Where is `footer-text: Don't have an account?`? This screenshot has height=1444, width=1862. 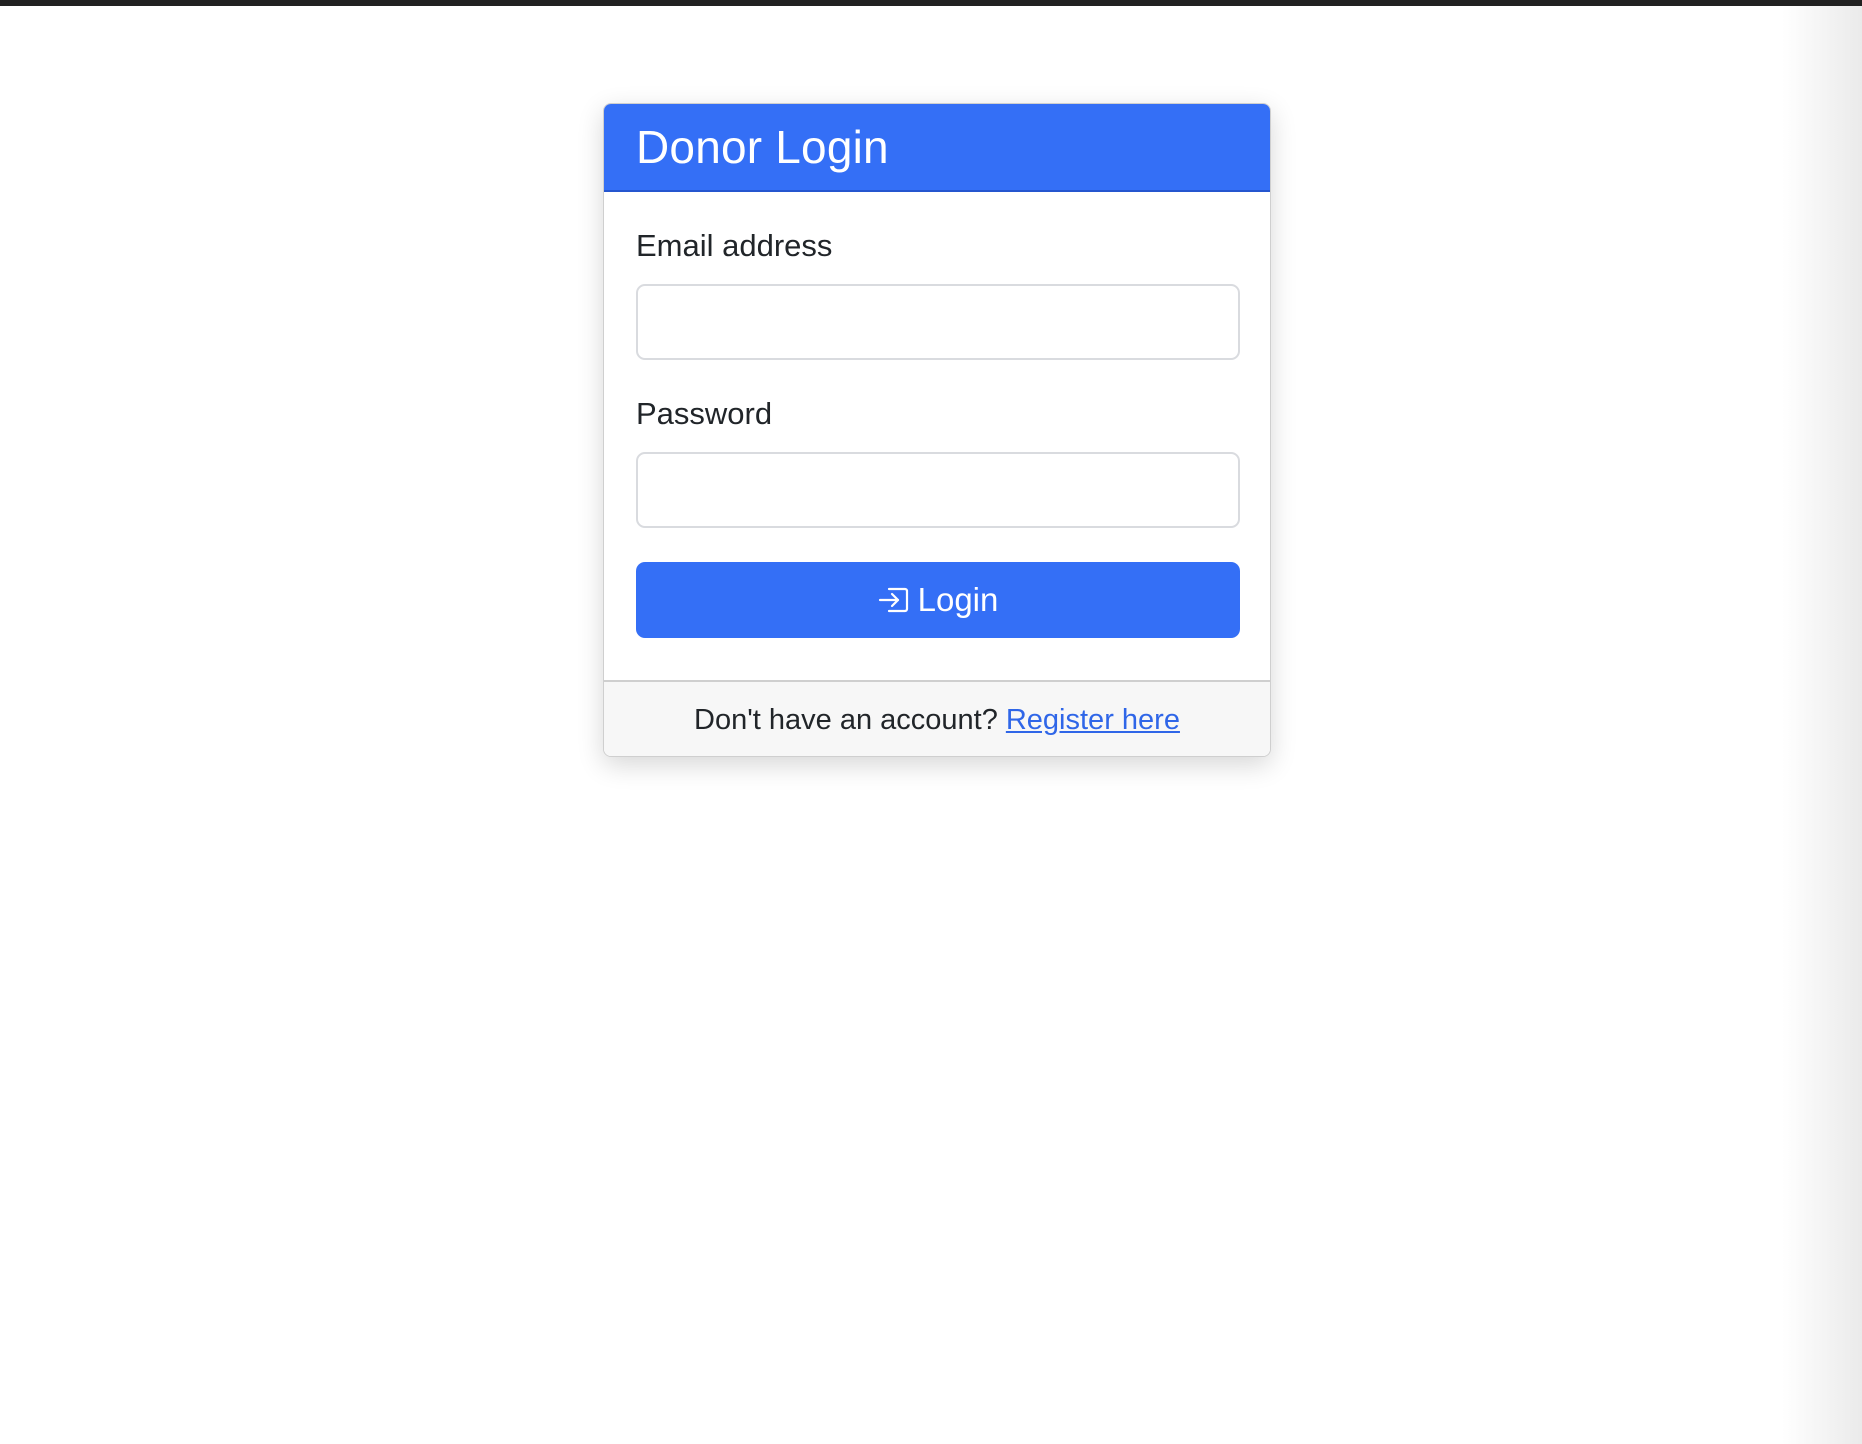
footer-text: Don't have an account? is located at coordinates (846, 719).